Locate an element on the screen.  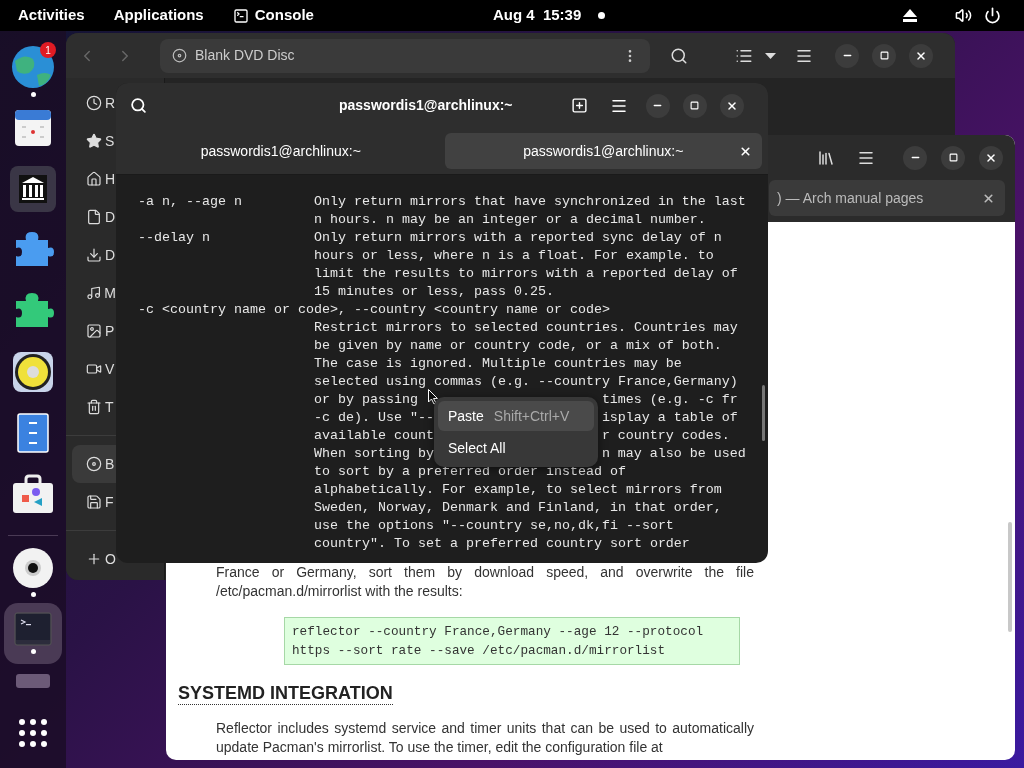
output-text: r country codes. is located at coordinates (665, 436).